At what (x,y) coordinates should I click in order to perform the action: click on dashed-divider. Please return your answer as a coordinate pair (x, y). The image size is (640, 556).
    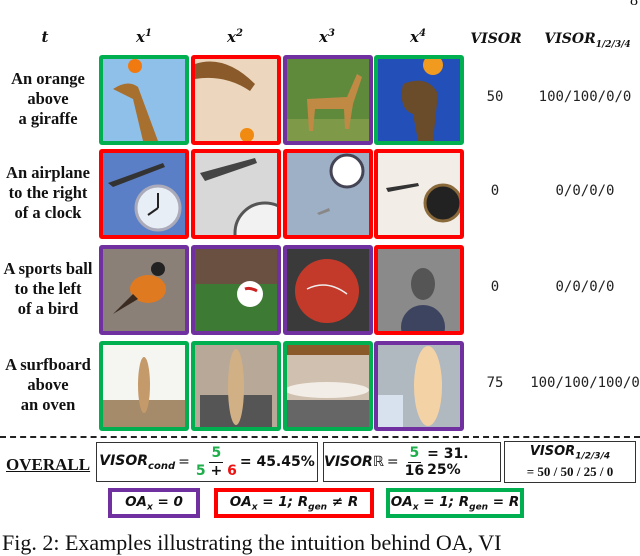
    Looking at the image, I should click on (320, 437).